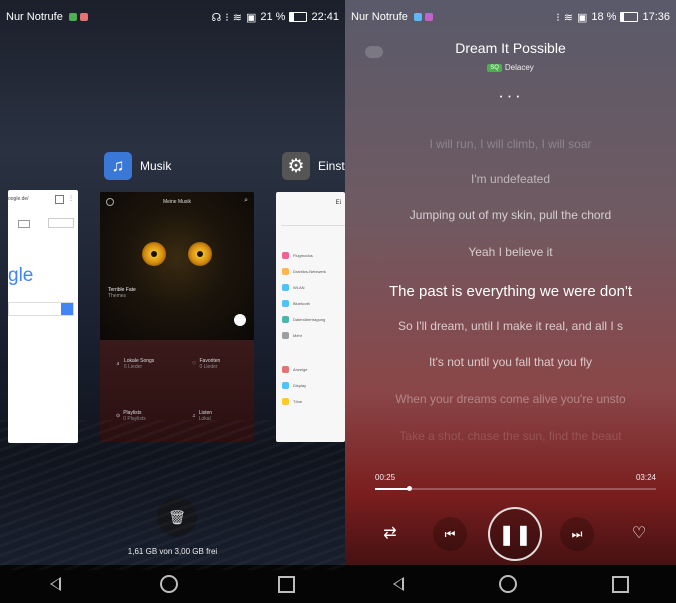  What do you see at coordinates (194, 416) in the screenshot?
I see `list-icon: ♫` at bounding box center [194, 416].